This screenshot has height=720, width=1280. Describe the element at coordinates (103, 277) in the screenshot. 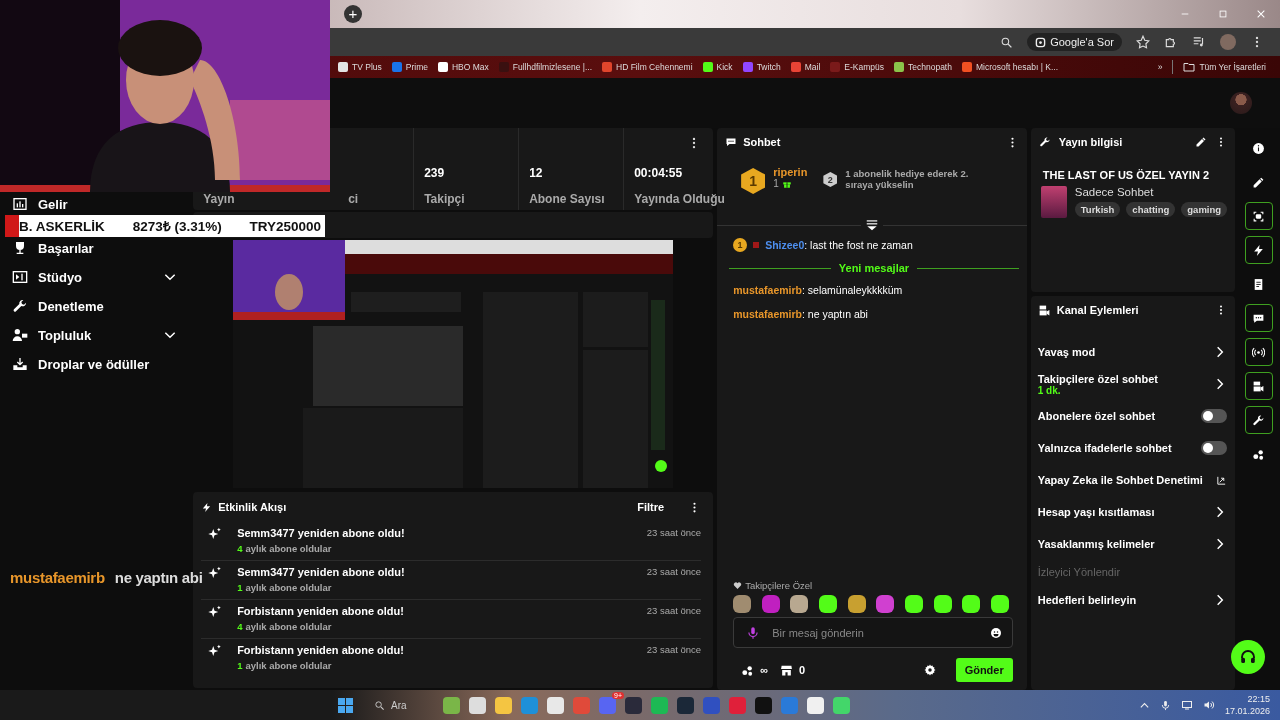

I see `sidebar-item: Stüdyo` at that location.